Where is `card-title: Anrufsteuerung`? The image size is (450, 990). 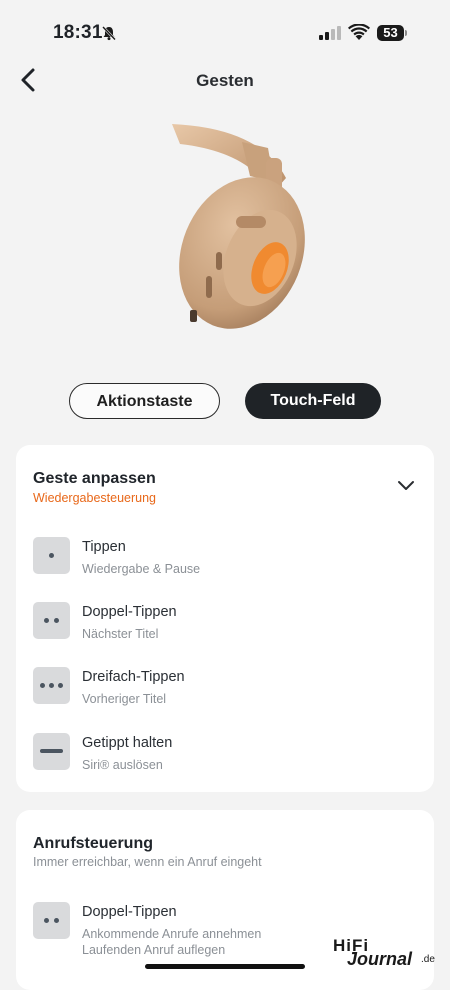
card-title: Anrufsteuerung is located at coordinates (93, 843).